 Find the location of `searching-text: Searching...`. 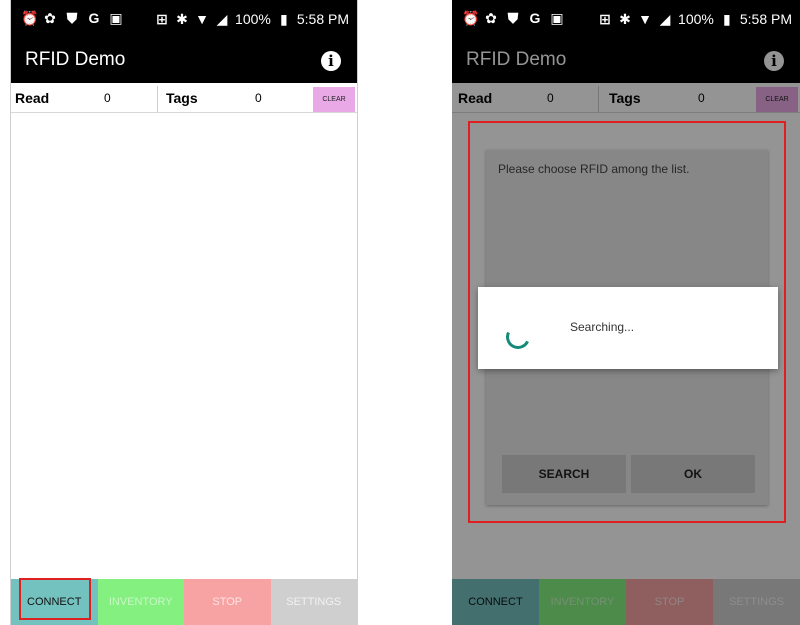

searching-text: Searching... is located at coordinates (602, 327).